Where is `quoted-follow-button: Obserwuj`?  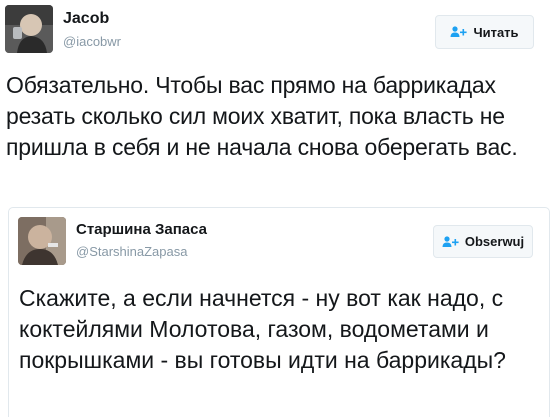
quoted-follow-button: Obserwuj is located at coordinates (483, 241).